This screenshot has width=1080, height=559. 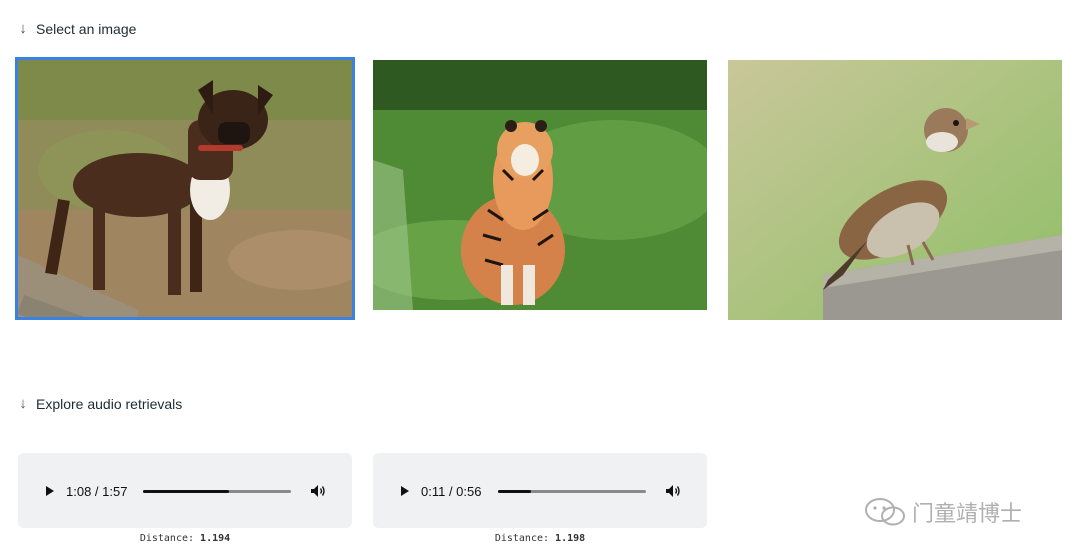 I want to click on tiger-photo, so click(x=540, y=185).